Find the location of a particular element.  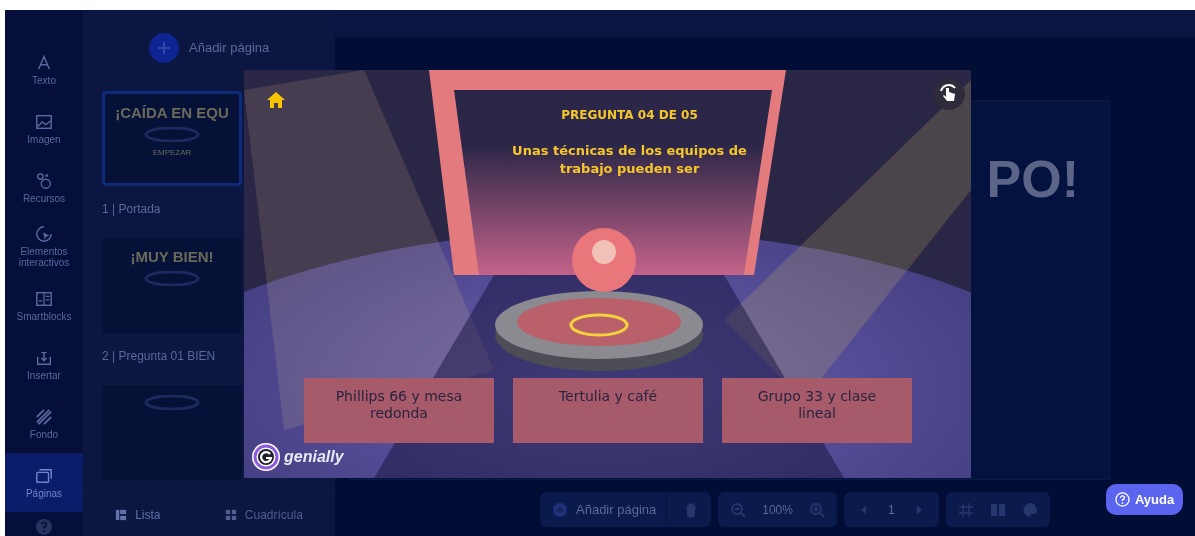

sidebar-item: Imagen is located at coordinates (44, 129).